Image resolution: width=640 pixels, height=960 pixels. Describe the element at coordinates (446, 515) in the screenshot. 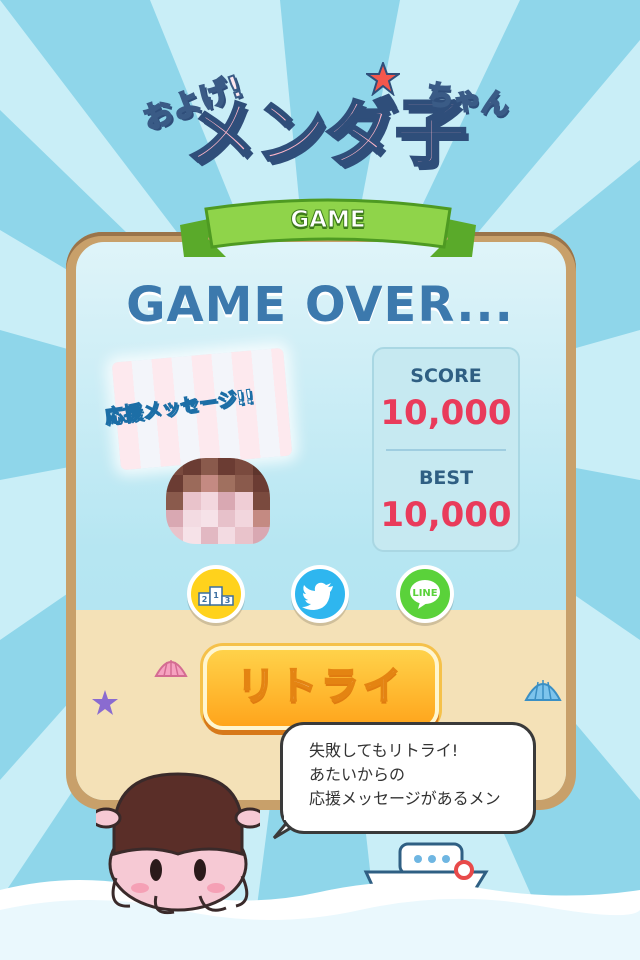

I see `best-value: 10,000` at that location.